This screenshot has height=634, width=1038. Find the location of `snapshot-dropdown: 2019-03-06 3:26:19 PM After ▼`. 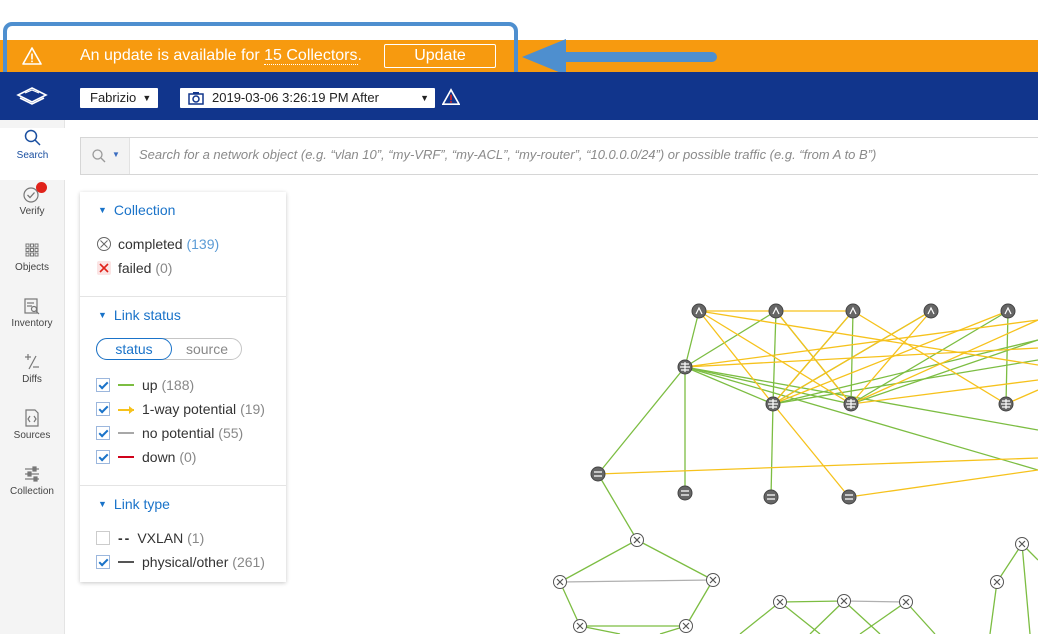

snapshot-dropdown: 2019-03-06 3:26:19 PM After ▼ is located at coordinates (307, 98).